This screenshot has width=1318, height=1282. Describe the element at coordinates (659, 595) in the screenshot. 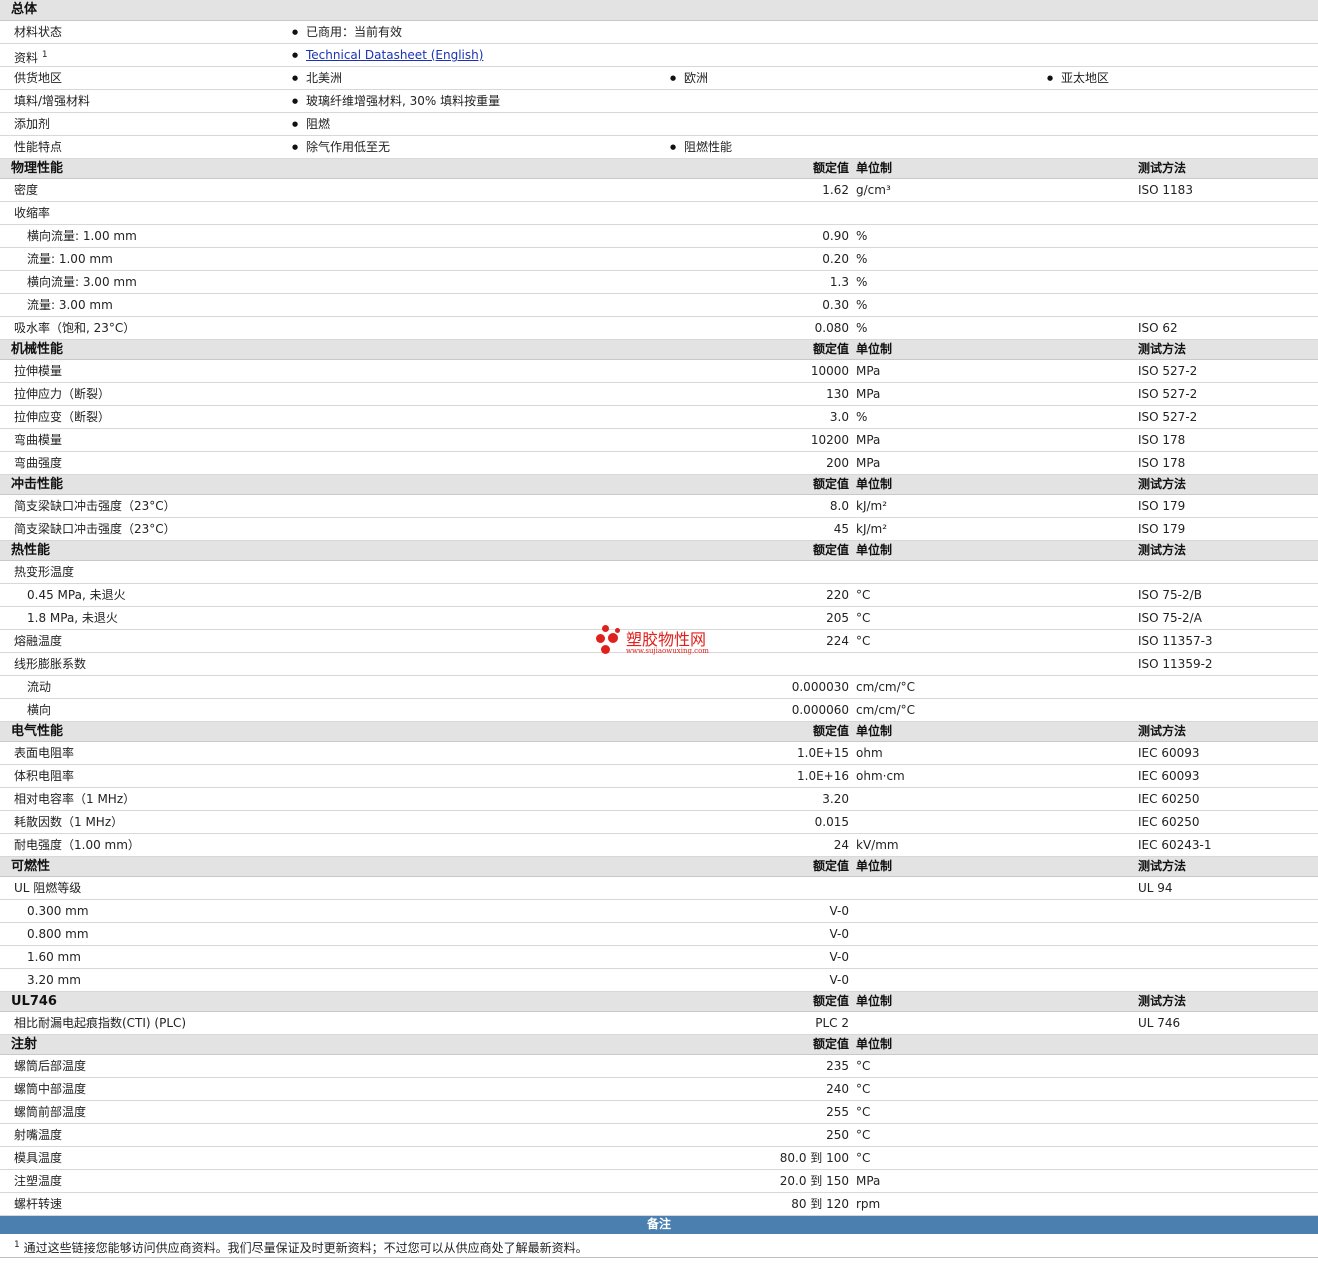

I see `property-row: 0.45 MPa, 未退火 220 °C ISO 75-2/B` at that location.